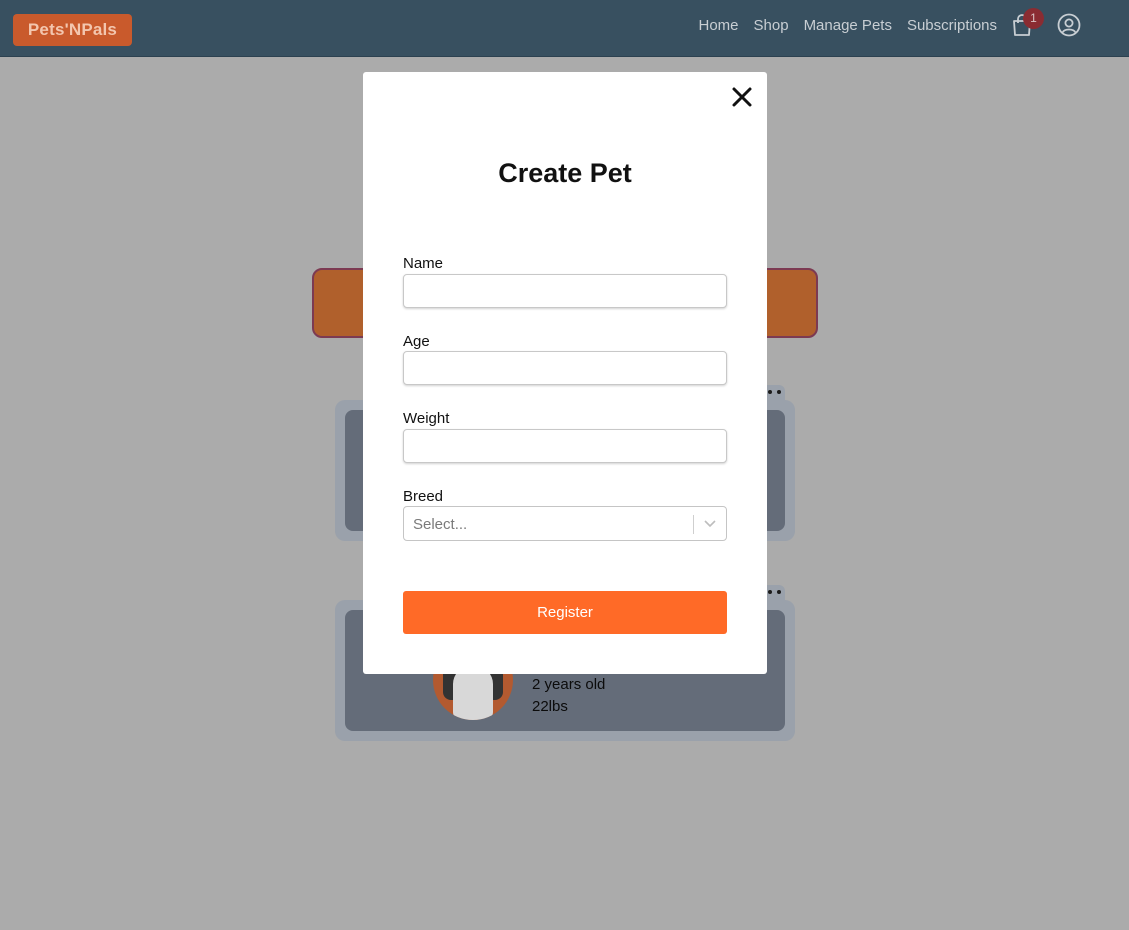 This screenshot has height=930, width=1129. I want to click on weight-input, so click(565, 446).